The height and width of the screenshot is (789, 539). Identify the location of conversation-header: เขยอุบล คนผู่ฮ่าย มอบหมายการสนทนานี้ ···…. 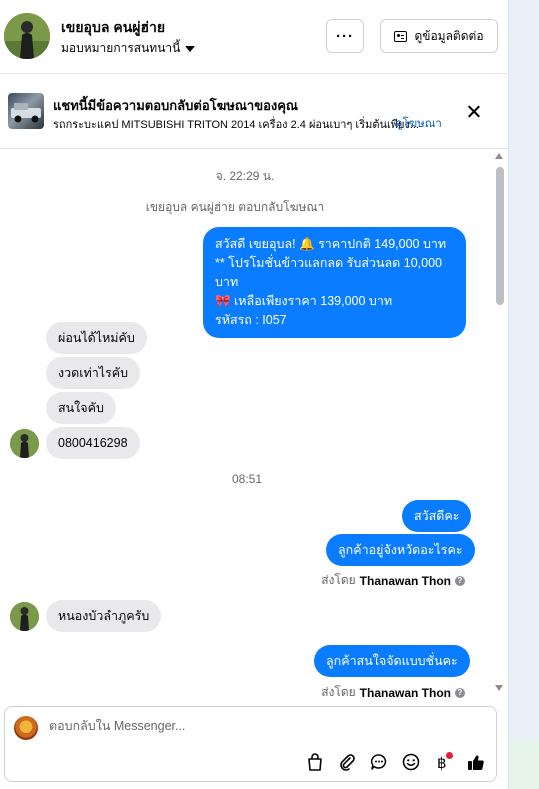
(254, 37).